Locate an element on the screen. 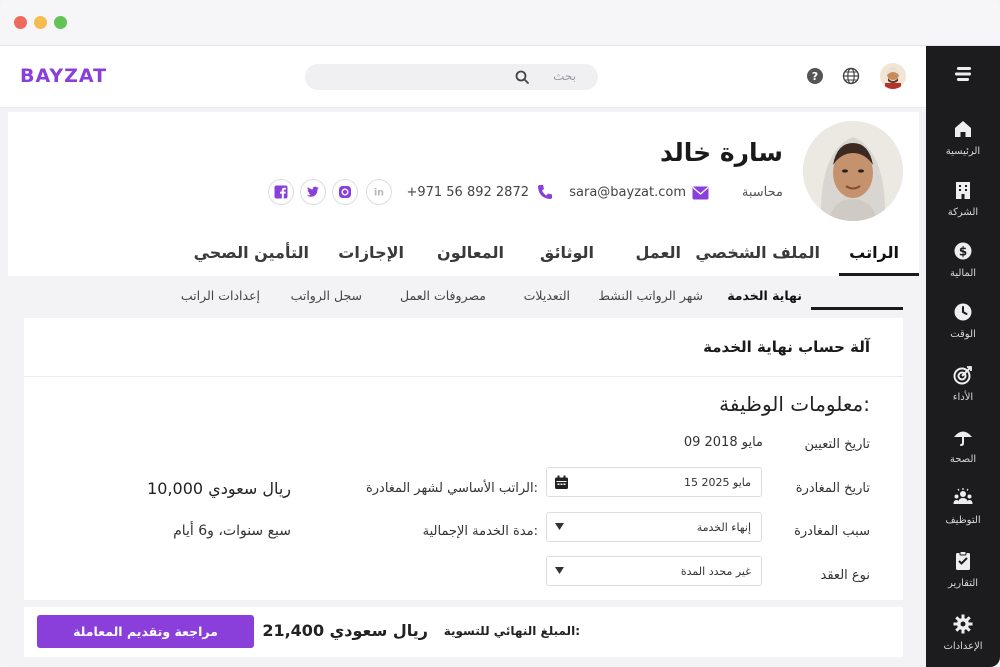 The image size is (1000, 667). mail-icon is located at coordinates (700, 193).